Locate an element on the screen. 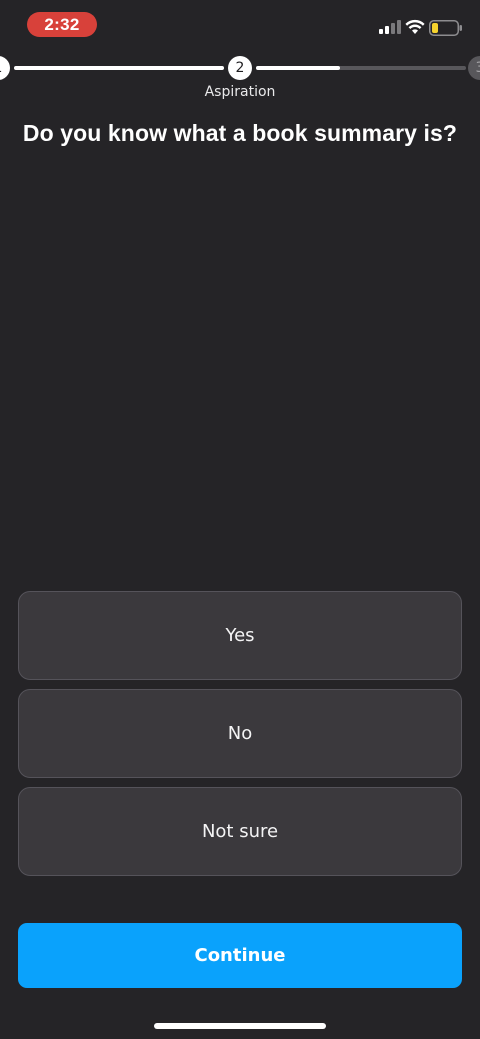  step-connector-2-progress is located at coordinates (298, 68).